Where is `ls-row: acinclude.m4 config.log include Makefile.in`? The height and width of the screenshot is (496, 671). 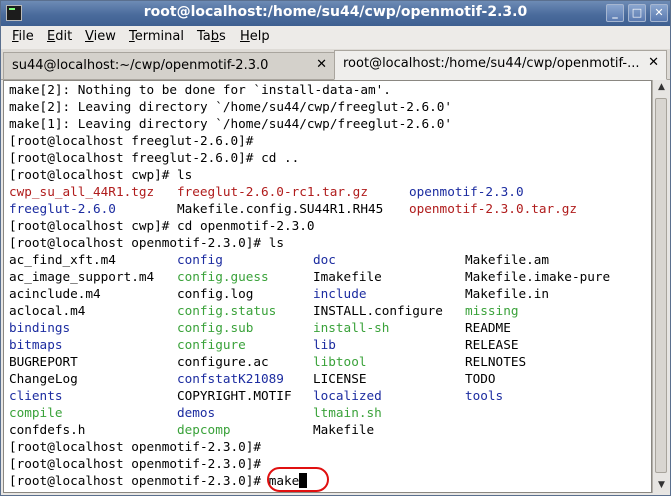
ls-row: acinclude.m4 config.log include Makefile.in is located at coordinates (329, 293).